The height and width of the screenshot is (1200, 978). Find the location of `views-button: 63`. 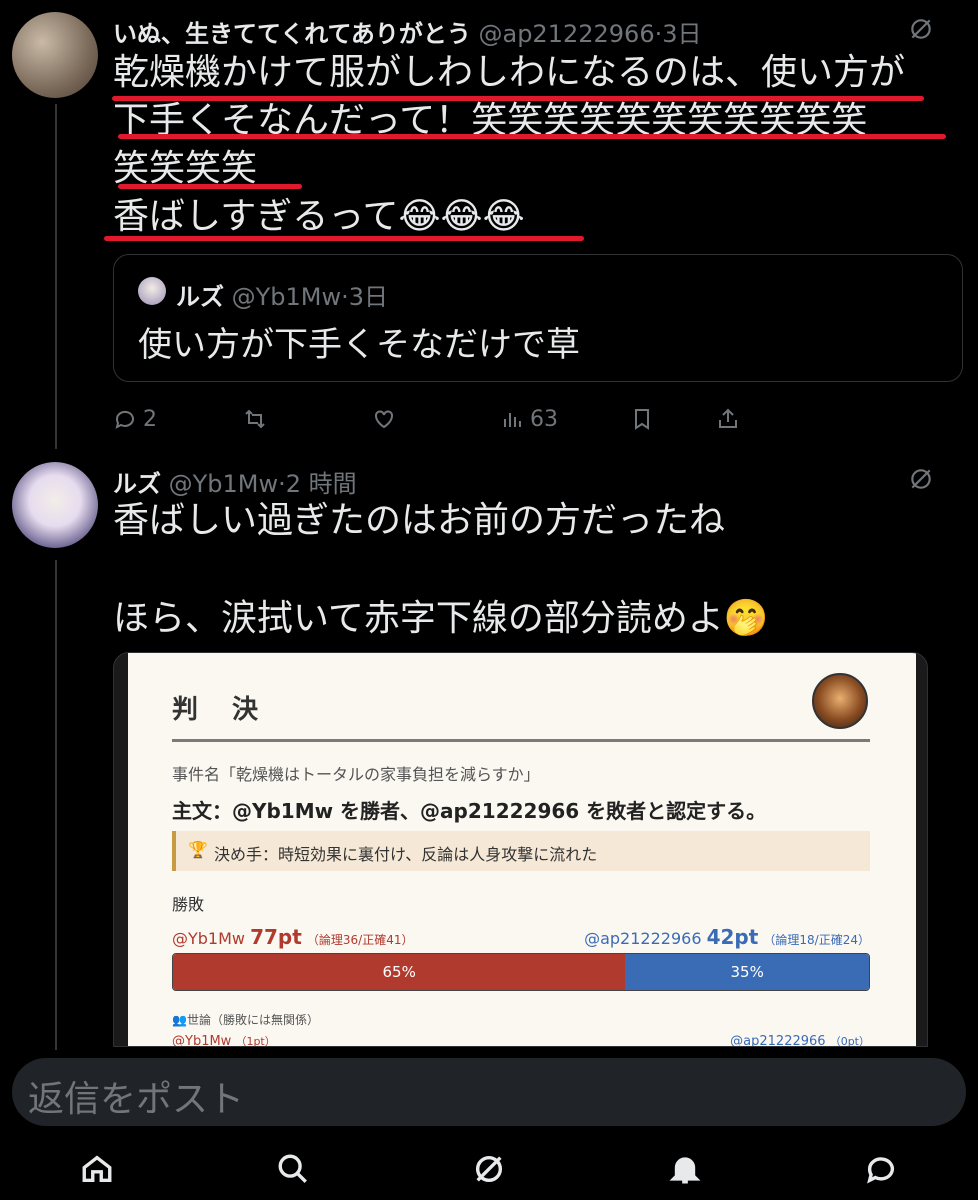

views-button: 63 is located at coordinates (529, 419).